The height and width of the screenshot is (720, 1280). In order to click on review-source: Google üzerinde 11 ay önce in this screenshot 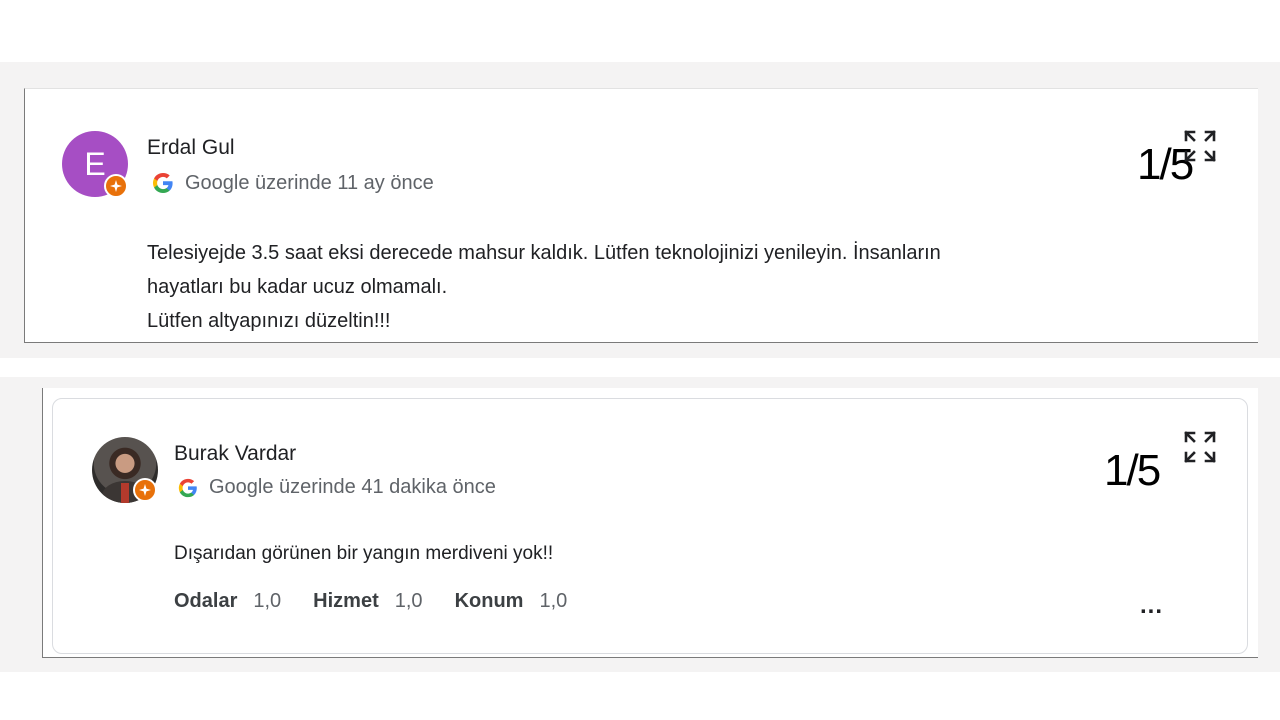, I will do `click(292, 183)`.